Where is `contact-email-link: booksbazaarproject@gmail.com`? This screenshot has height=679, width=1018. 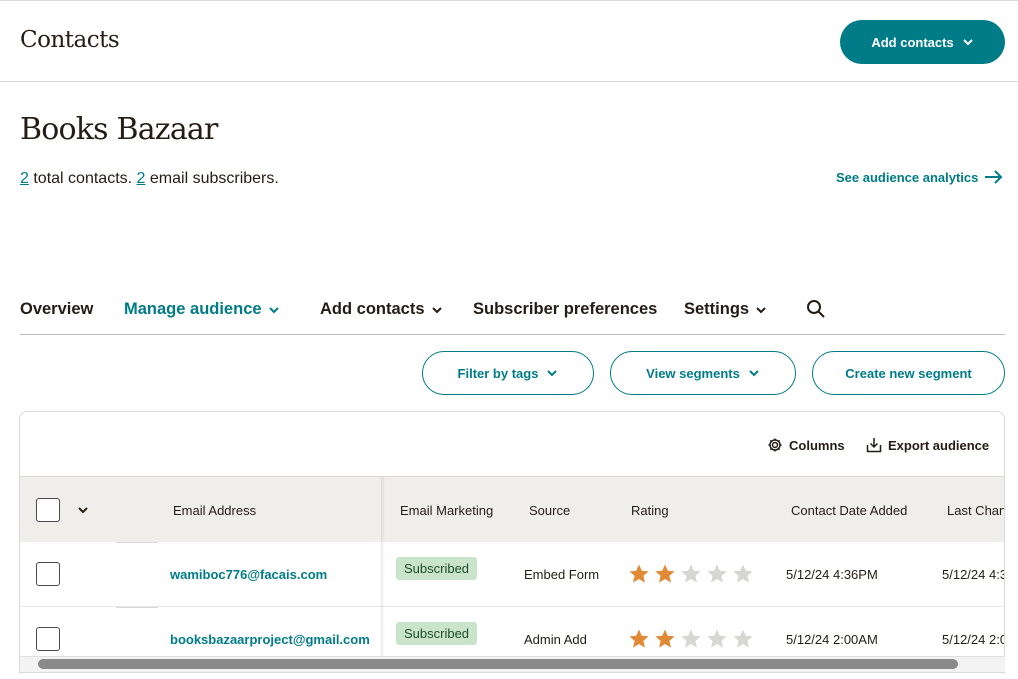
contact-email-link: booksbazaarproject@gmail.com is located at coordinates (270, 639).